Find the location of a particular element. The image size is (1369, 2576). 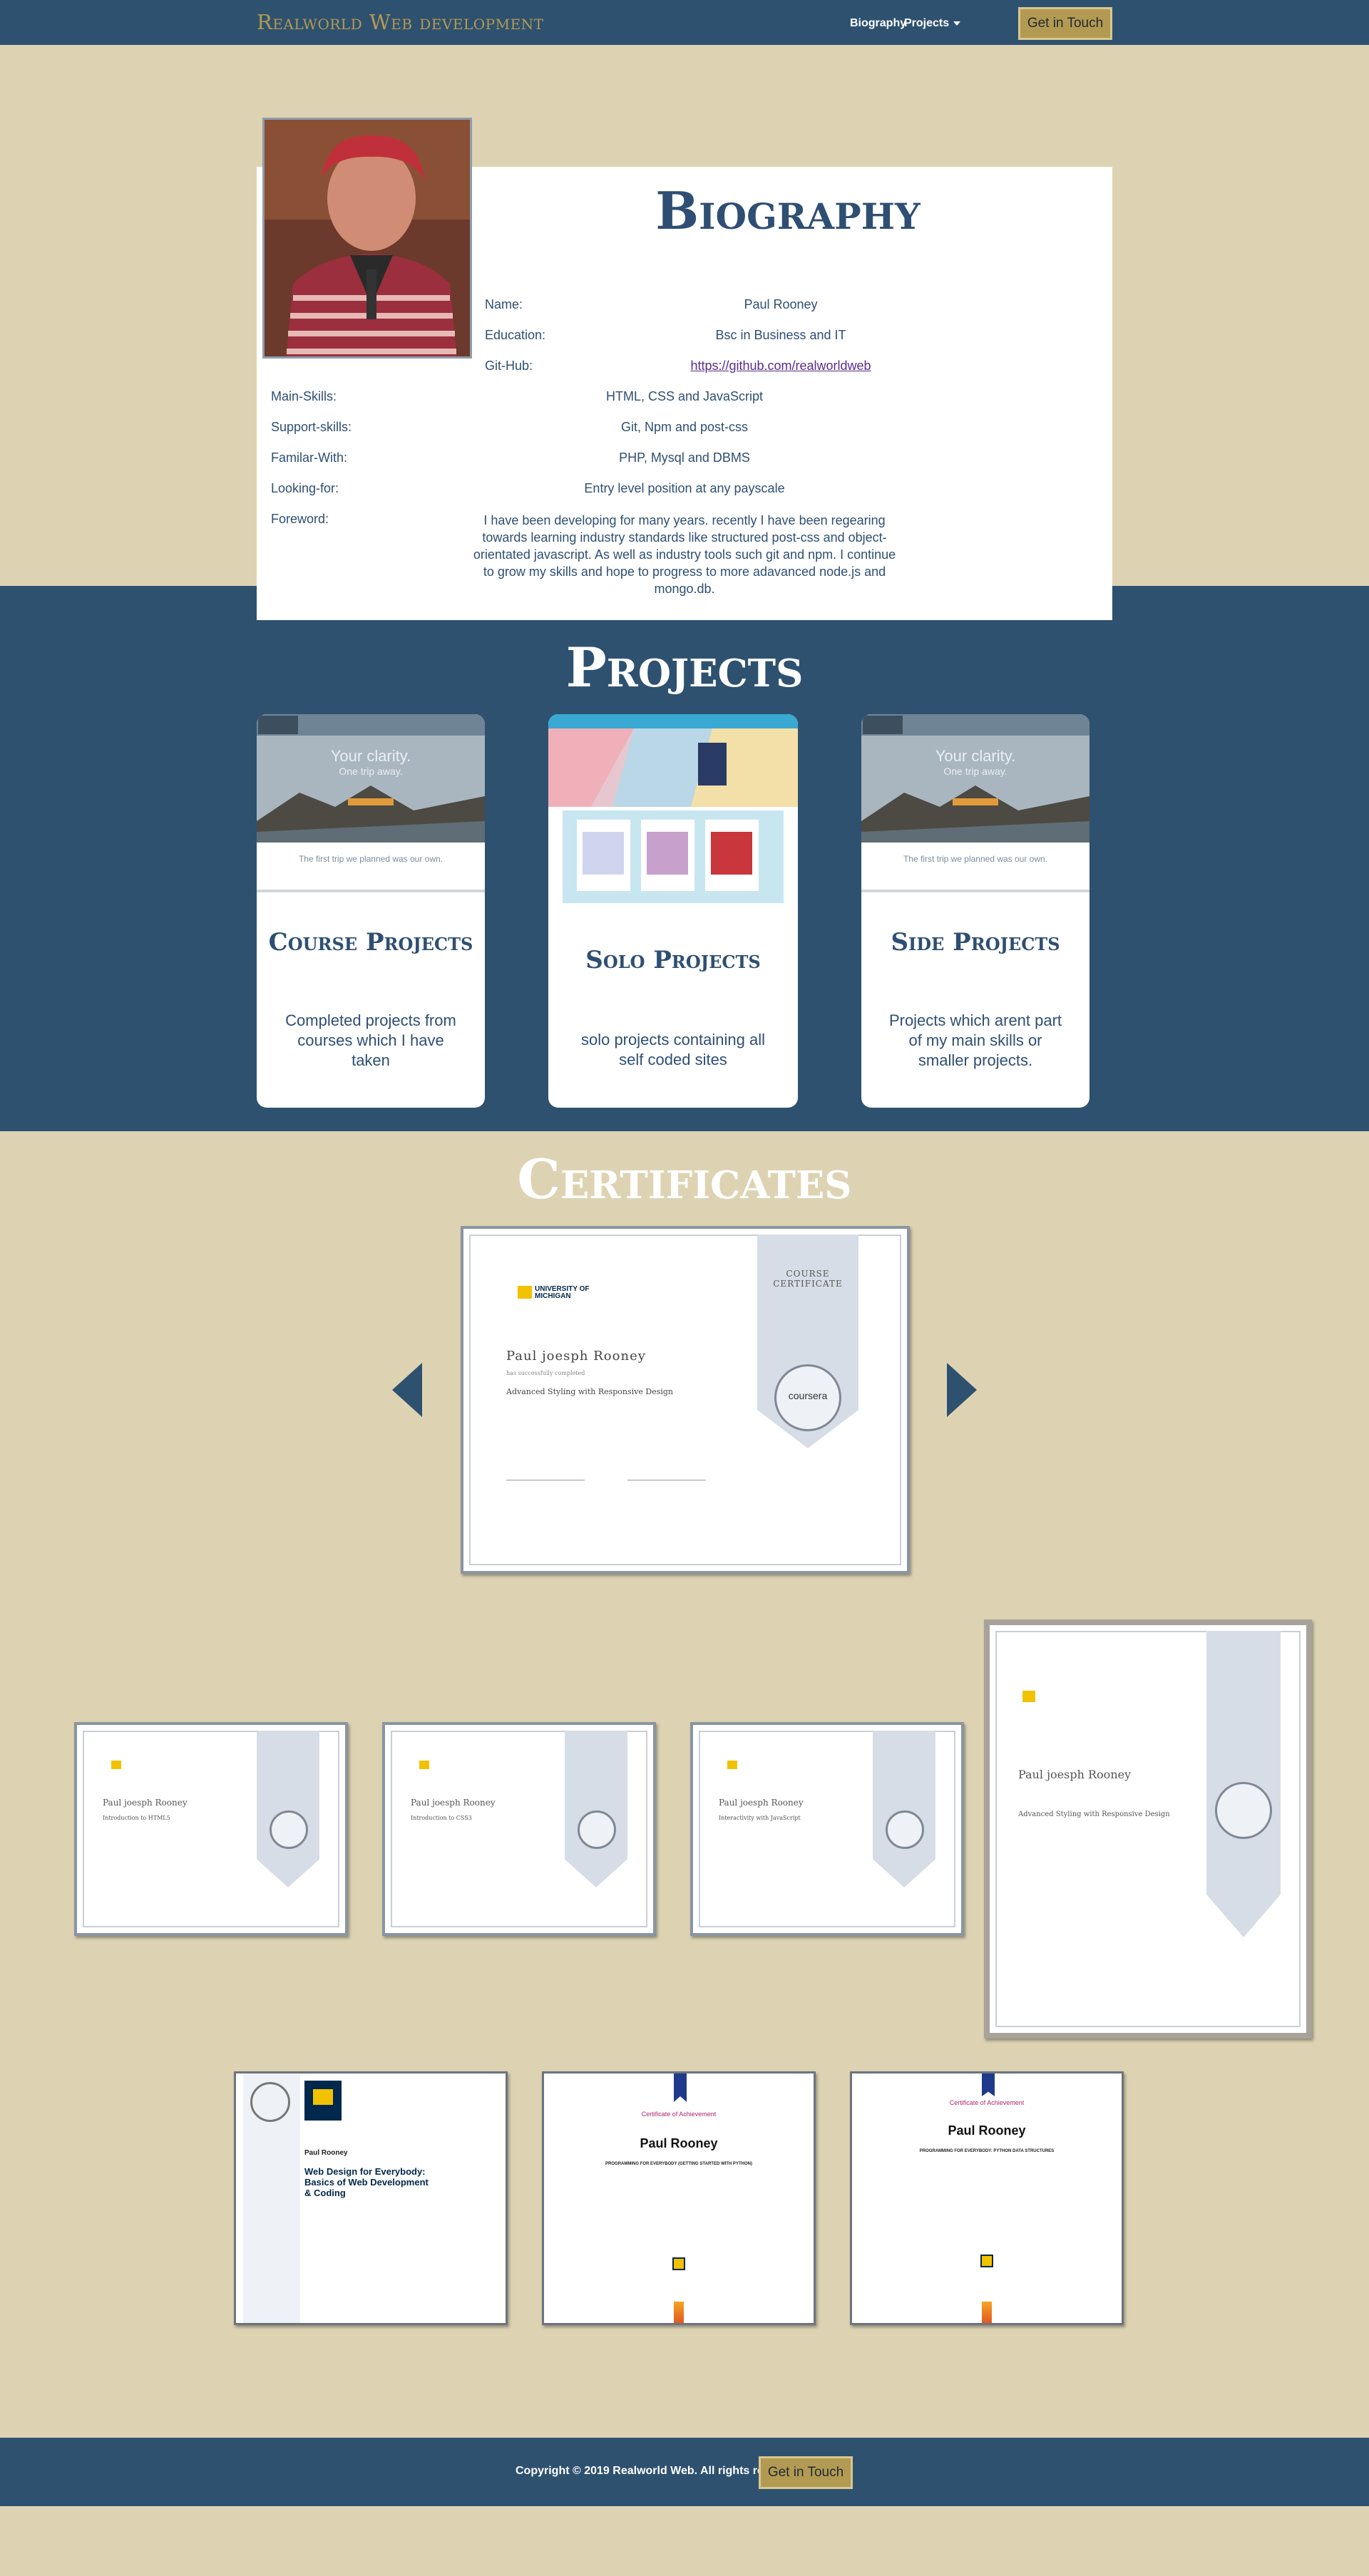

carousel-prev-arrow-icon is located at coordinates (407, 1390).